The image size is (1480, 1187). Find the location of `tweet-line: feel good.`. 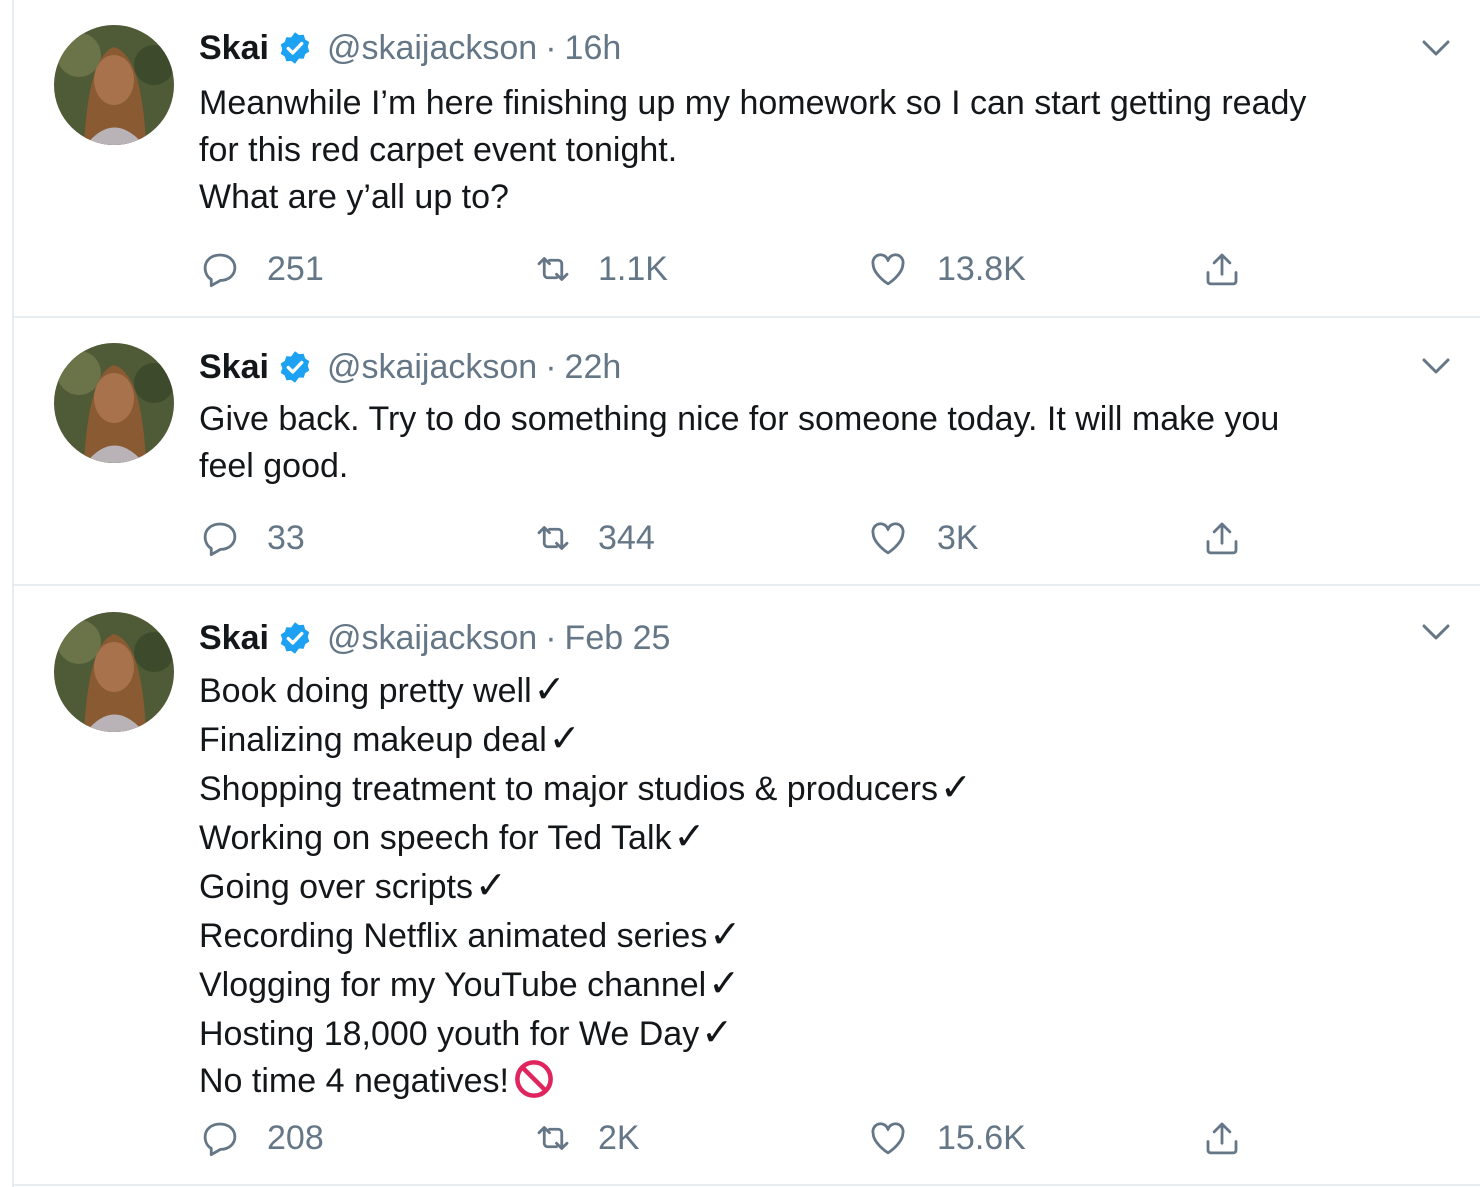

tweet-line: feel good. is located at coordinates (274, 466).